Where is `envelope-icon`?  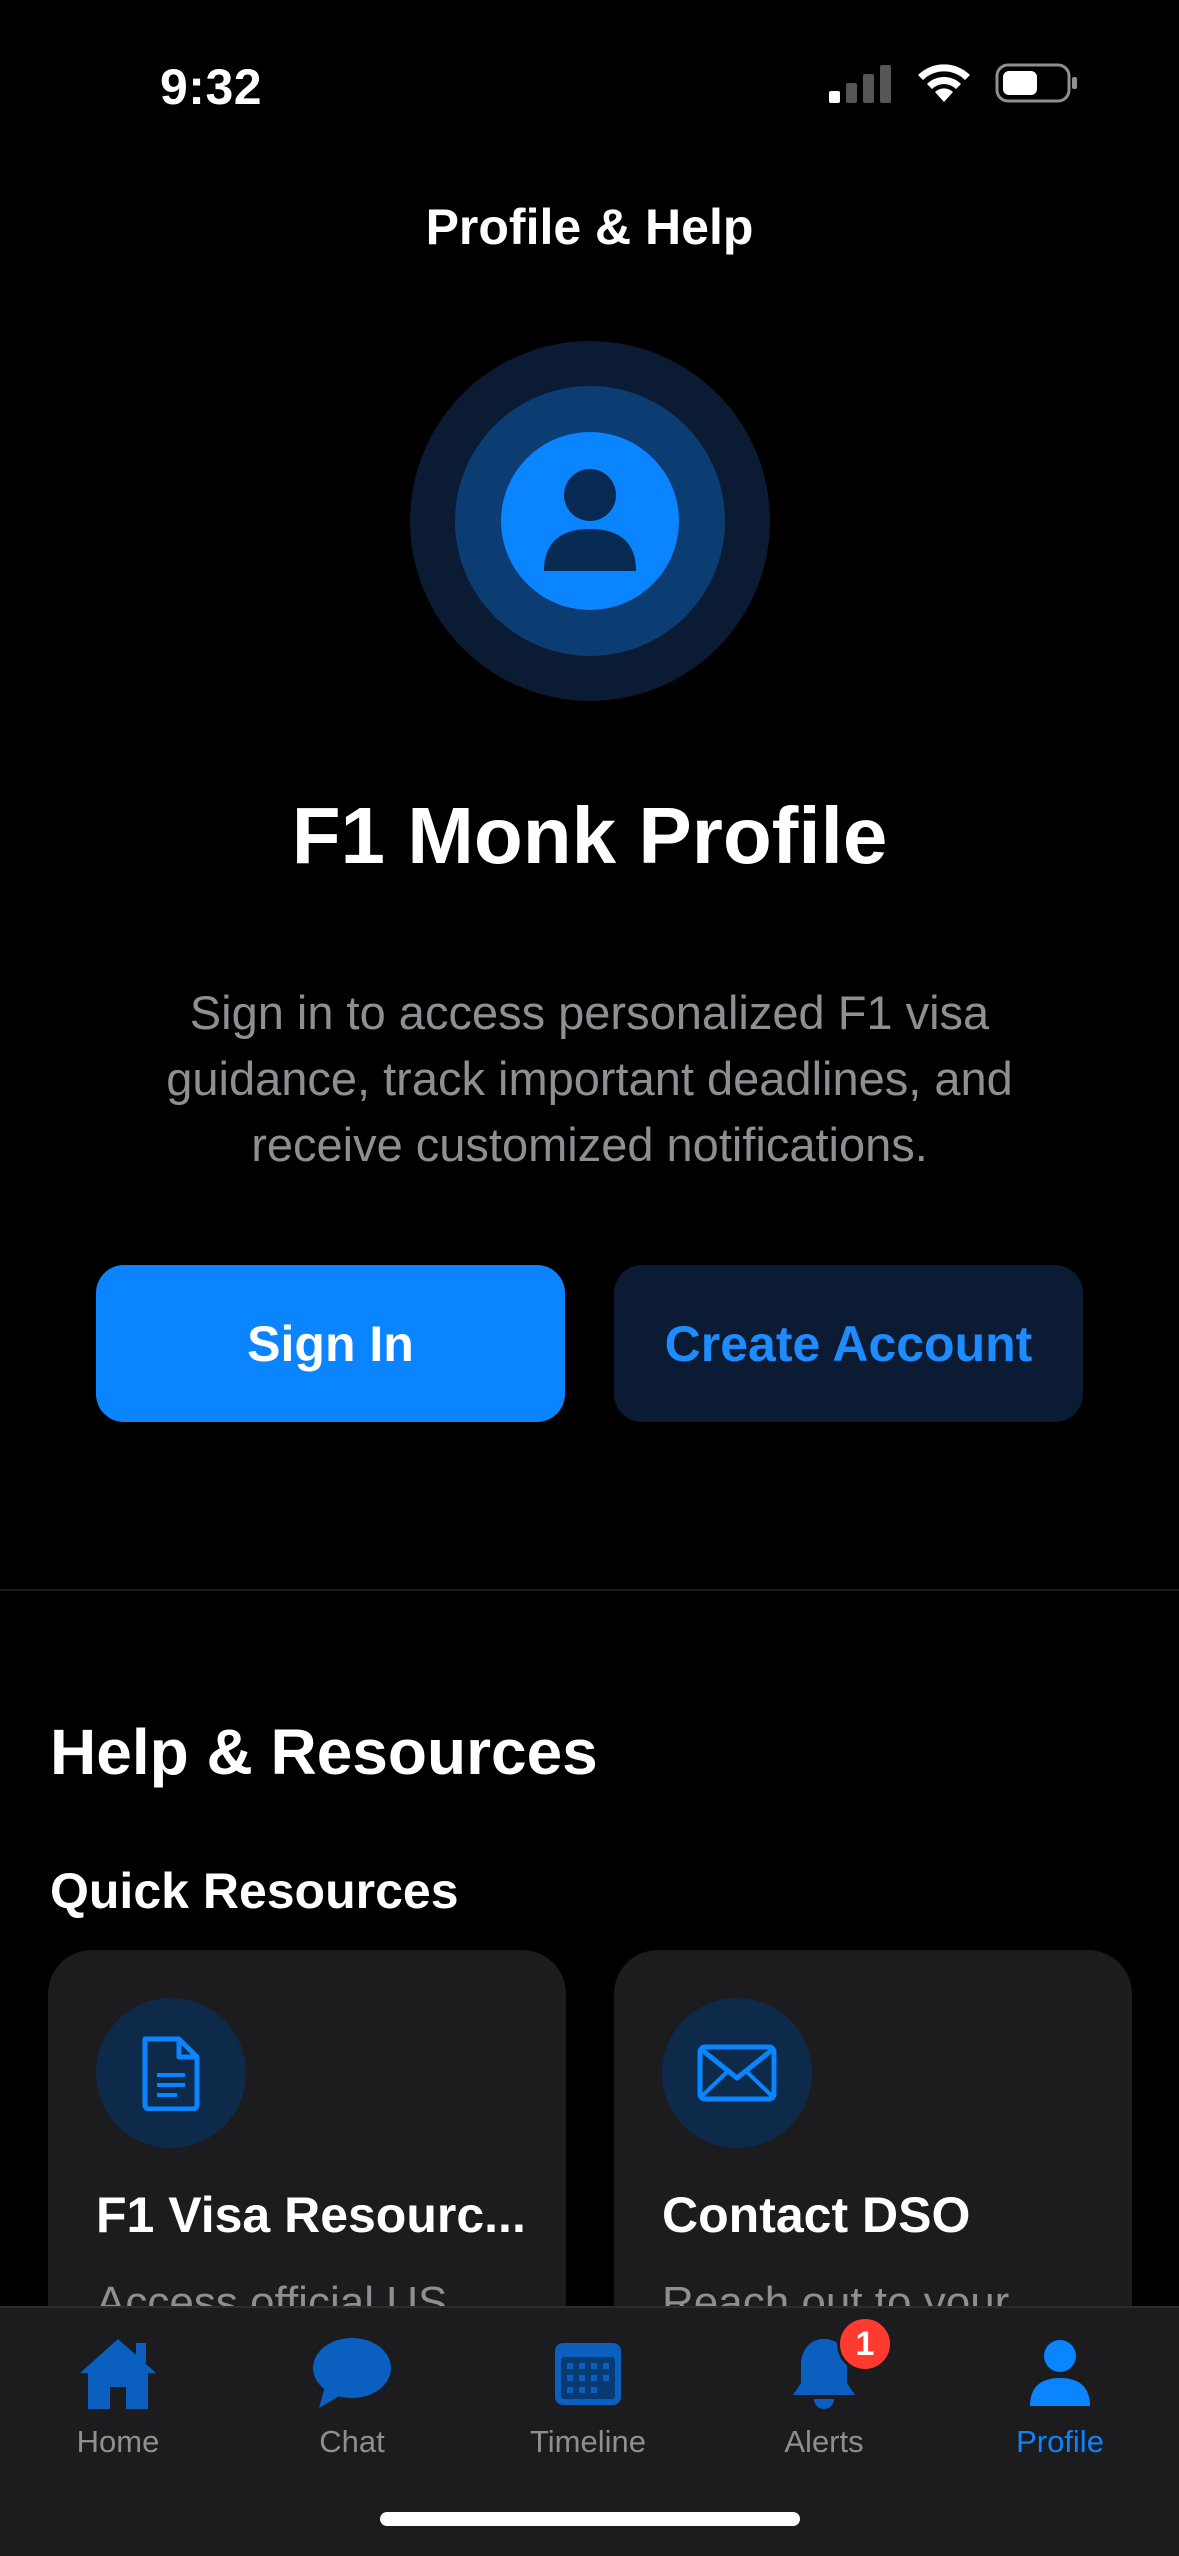
envelope-icon is located at coordinates (737, 2073).